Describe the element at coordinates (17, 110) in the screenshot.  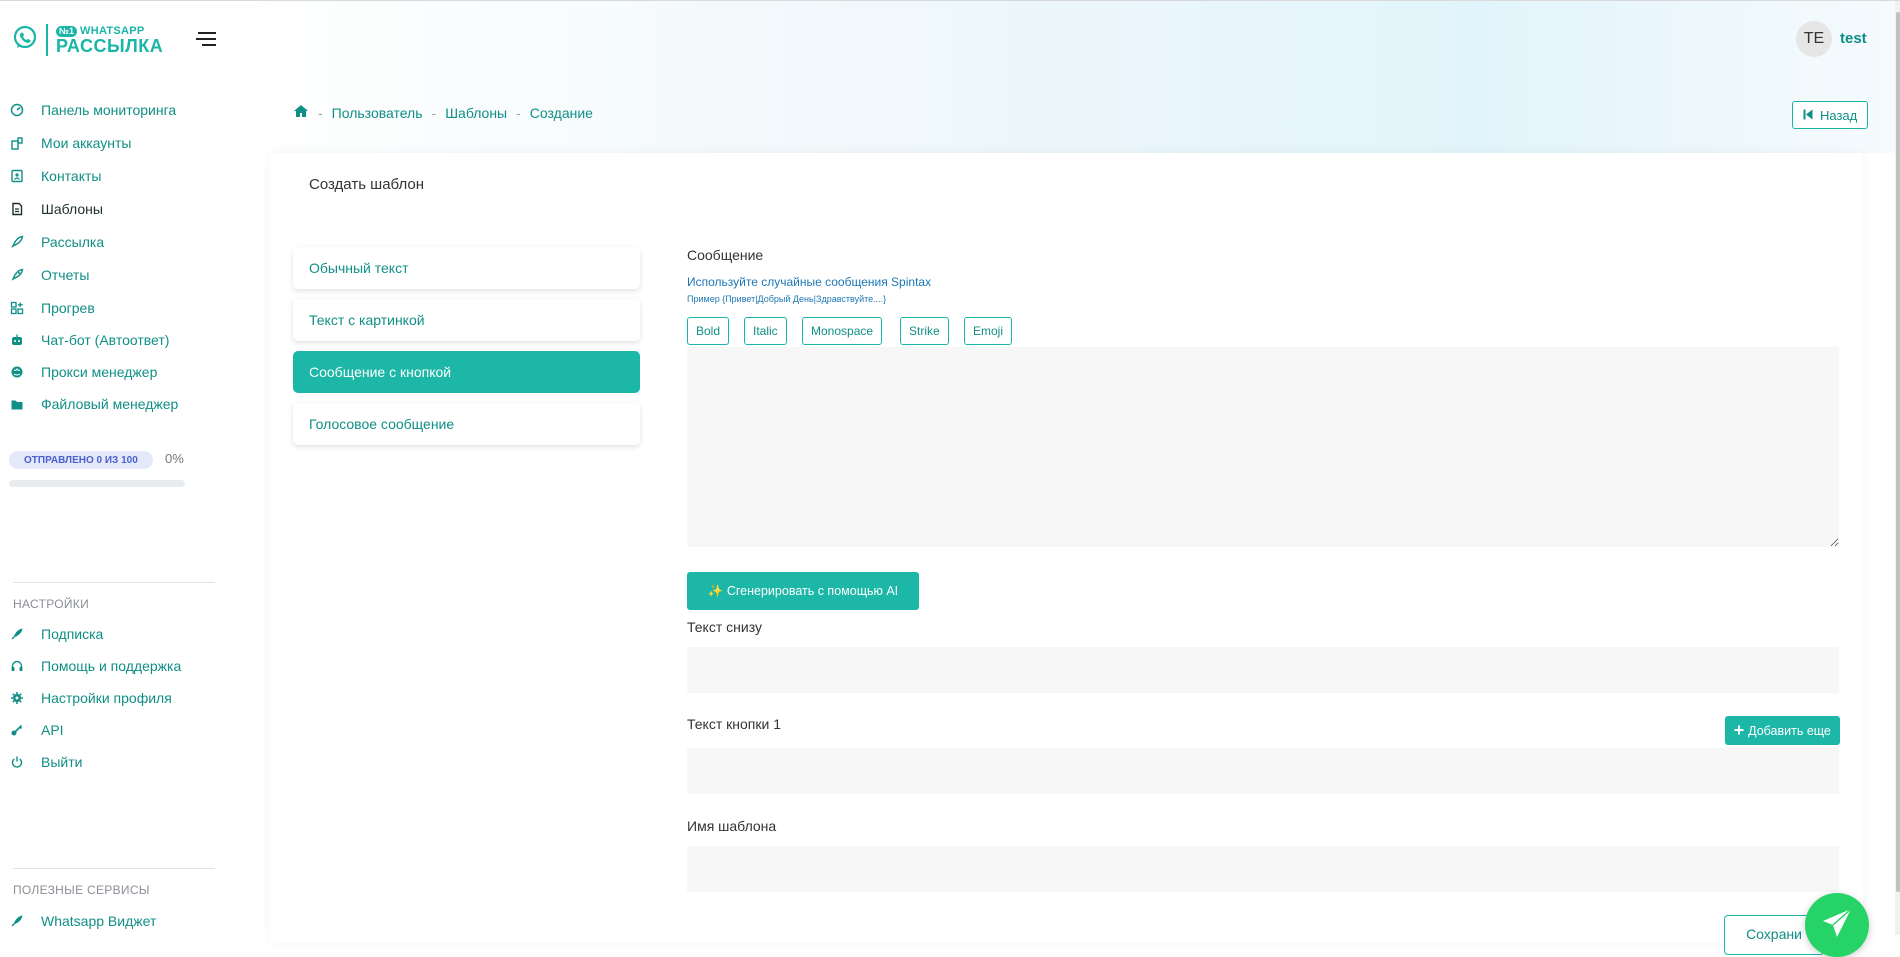
I see `gauge-icon` at that location.